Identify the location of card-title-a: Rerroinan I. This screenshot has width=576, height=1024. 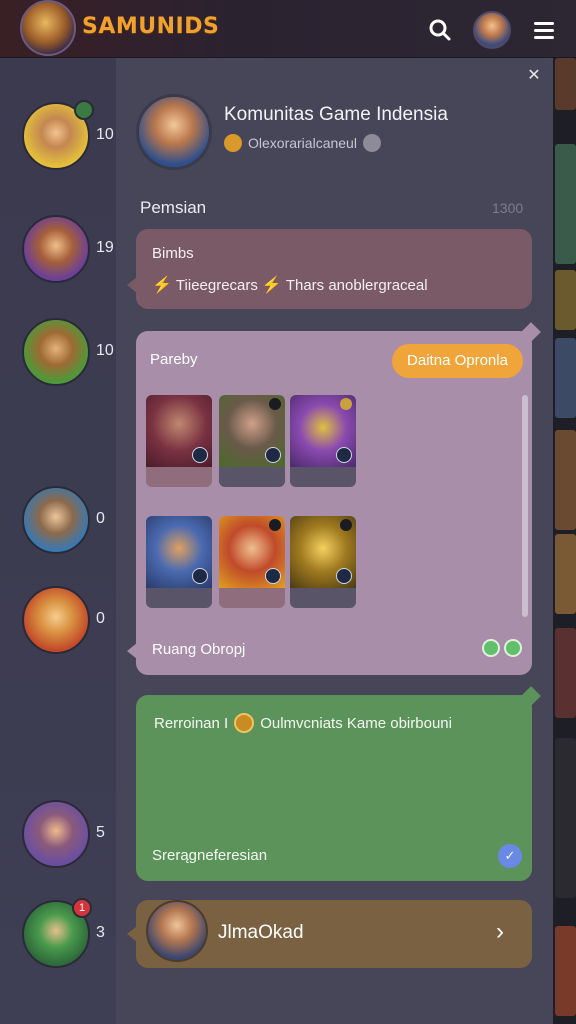
(191, 723).